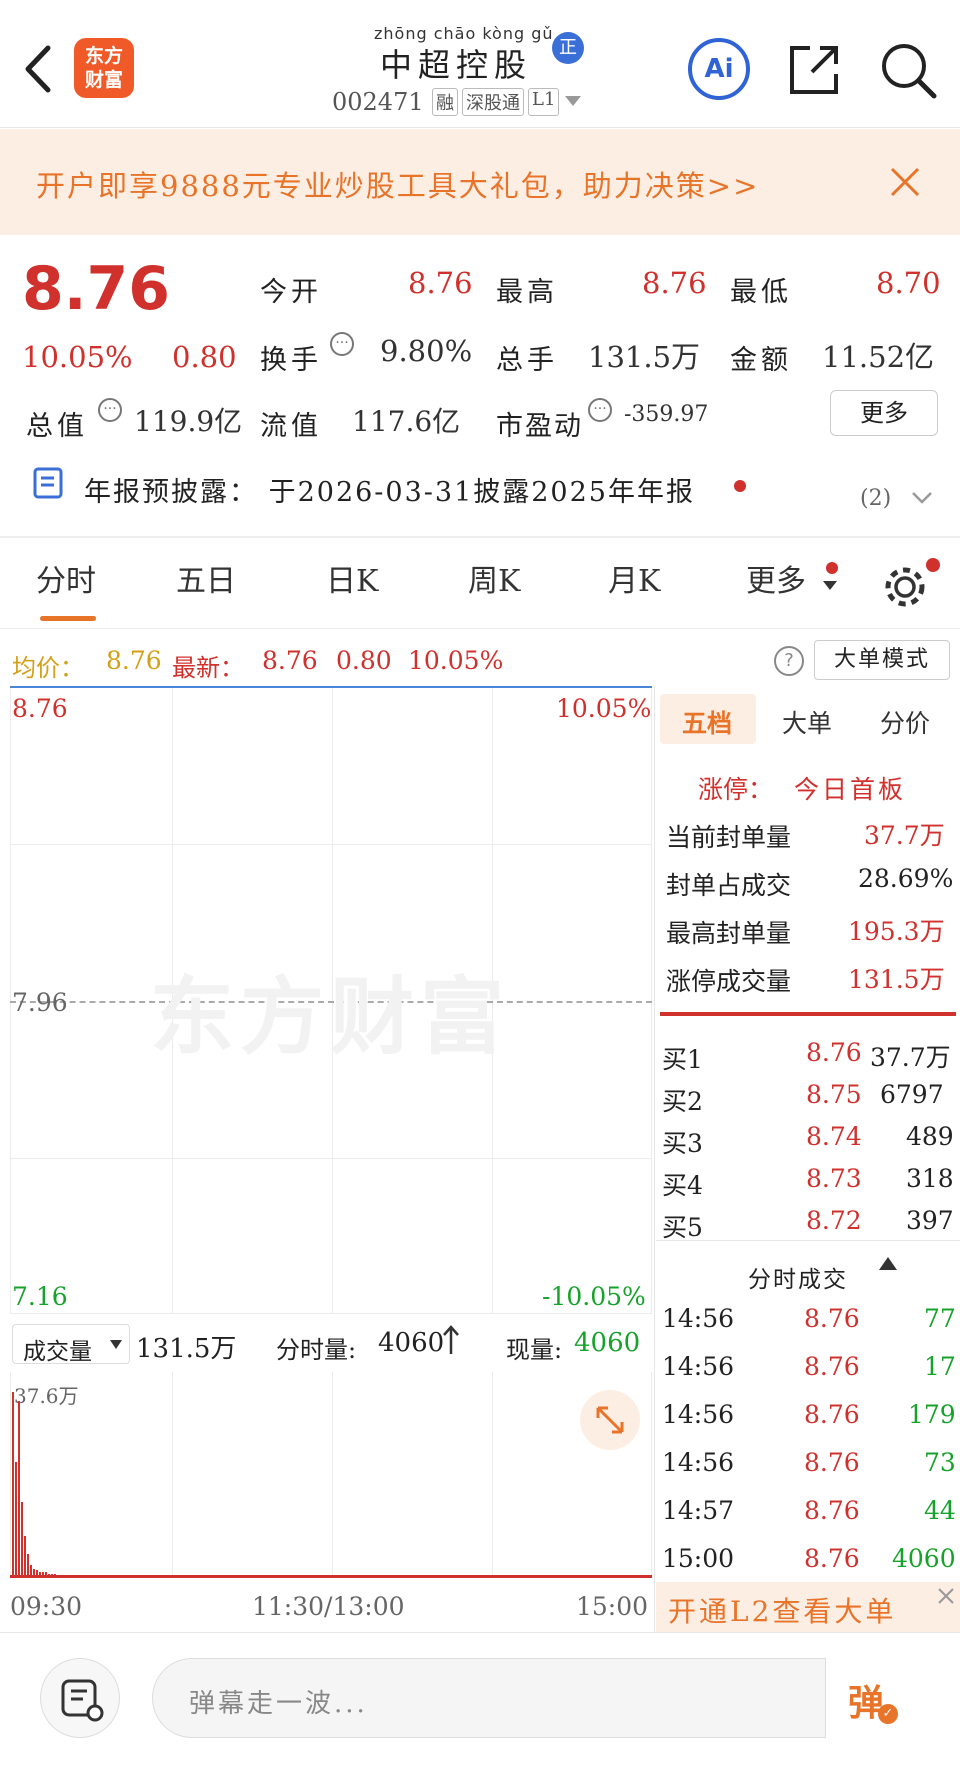 This screenshot has height=1778, width=960. What do you see at coordinates (80, 1698) in the screenshot?
I see `comment-list-button` at bounding box center [80, 1698].